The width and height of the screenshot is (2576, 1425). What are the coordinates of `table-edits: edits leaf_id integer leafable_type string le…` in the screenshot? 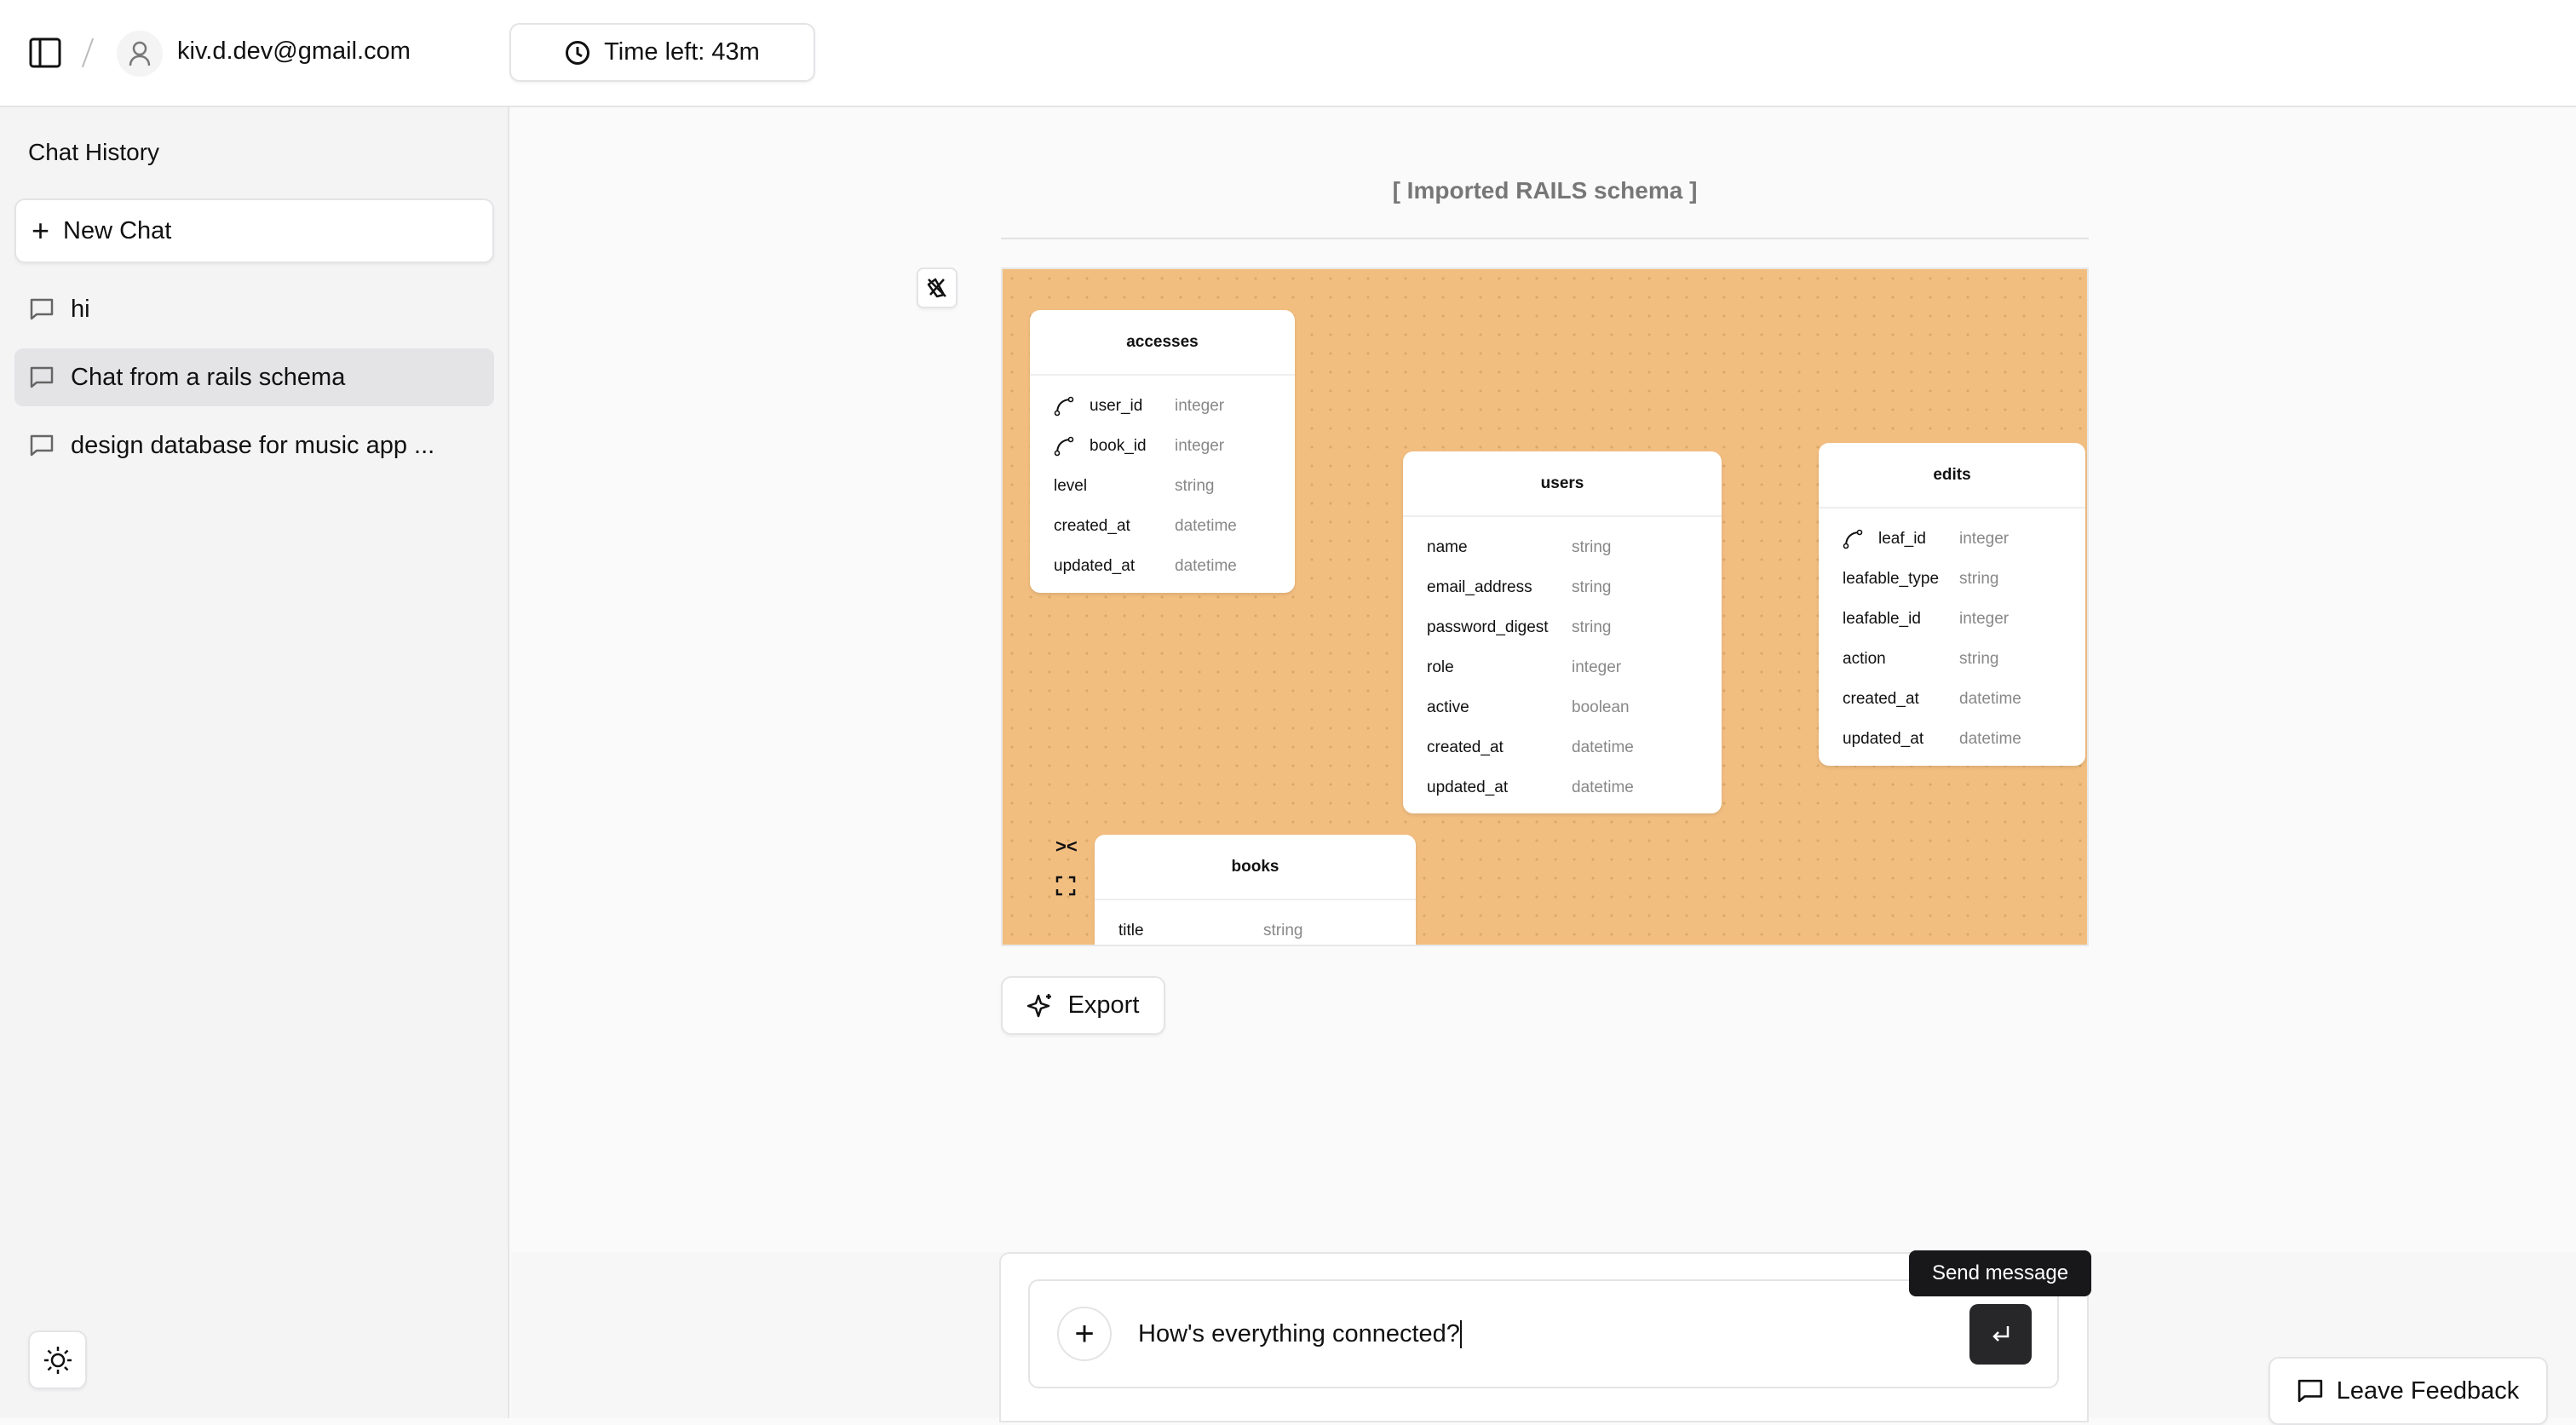 It's located at (1952, 604).